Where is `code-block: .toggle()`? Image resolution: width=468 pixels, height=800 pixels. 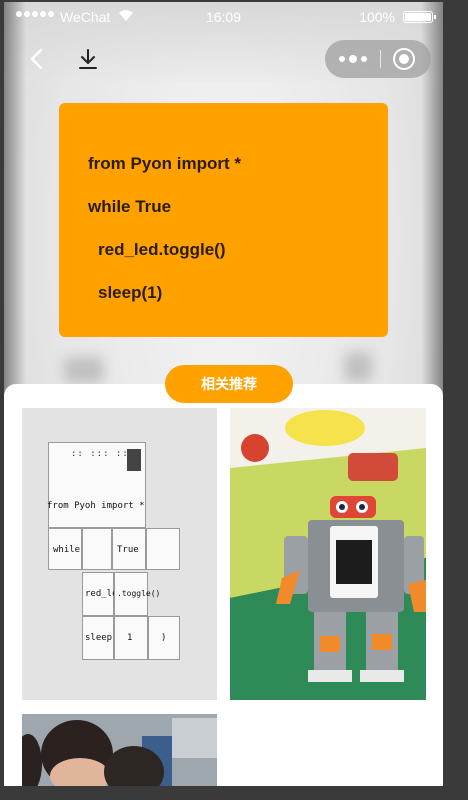
code-block: .toggle() is located at coordinates (137, 594).